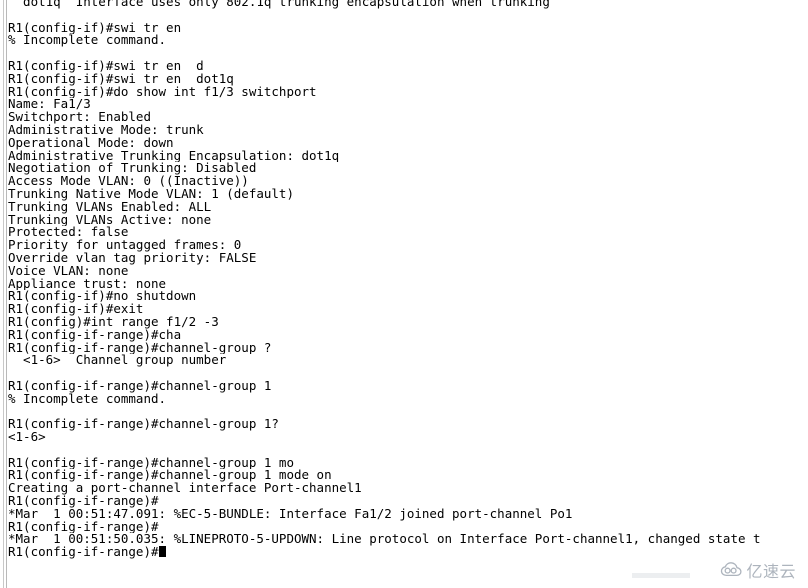 The image size is (808, 588). What do you see at coordinates (110, 220) in the screenshot?
I see `terminal-line: Trunking VLANs Active: none` at bounding box center [110, 220].